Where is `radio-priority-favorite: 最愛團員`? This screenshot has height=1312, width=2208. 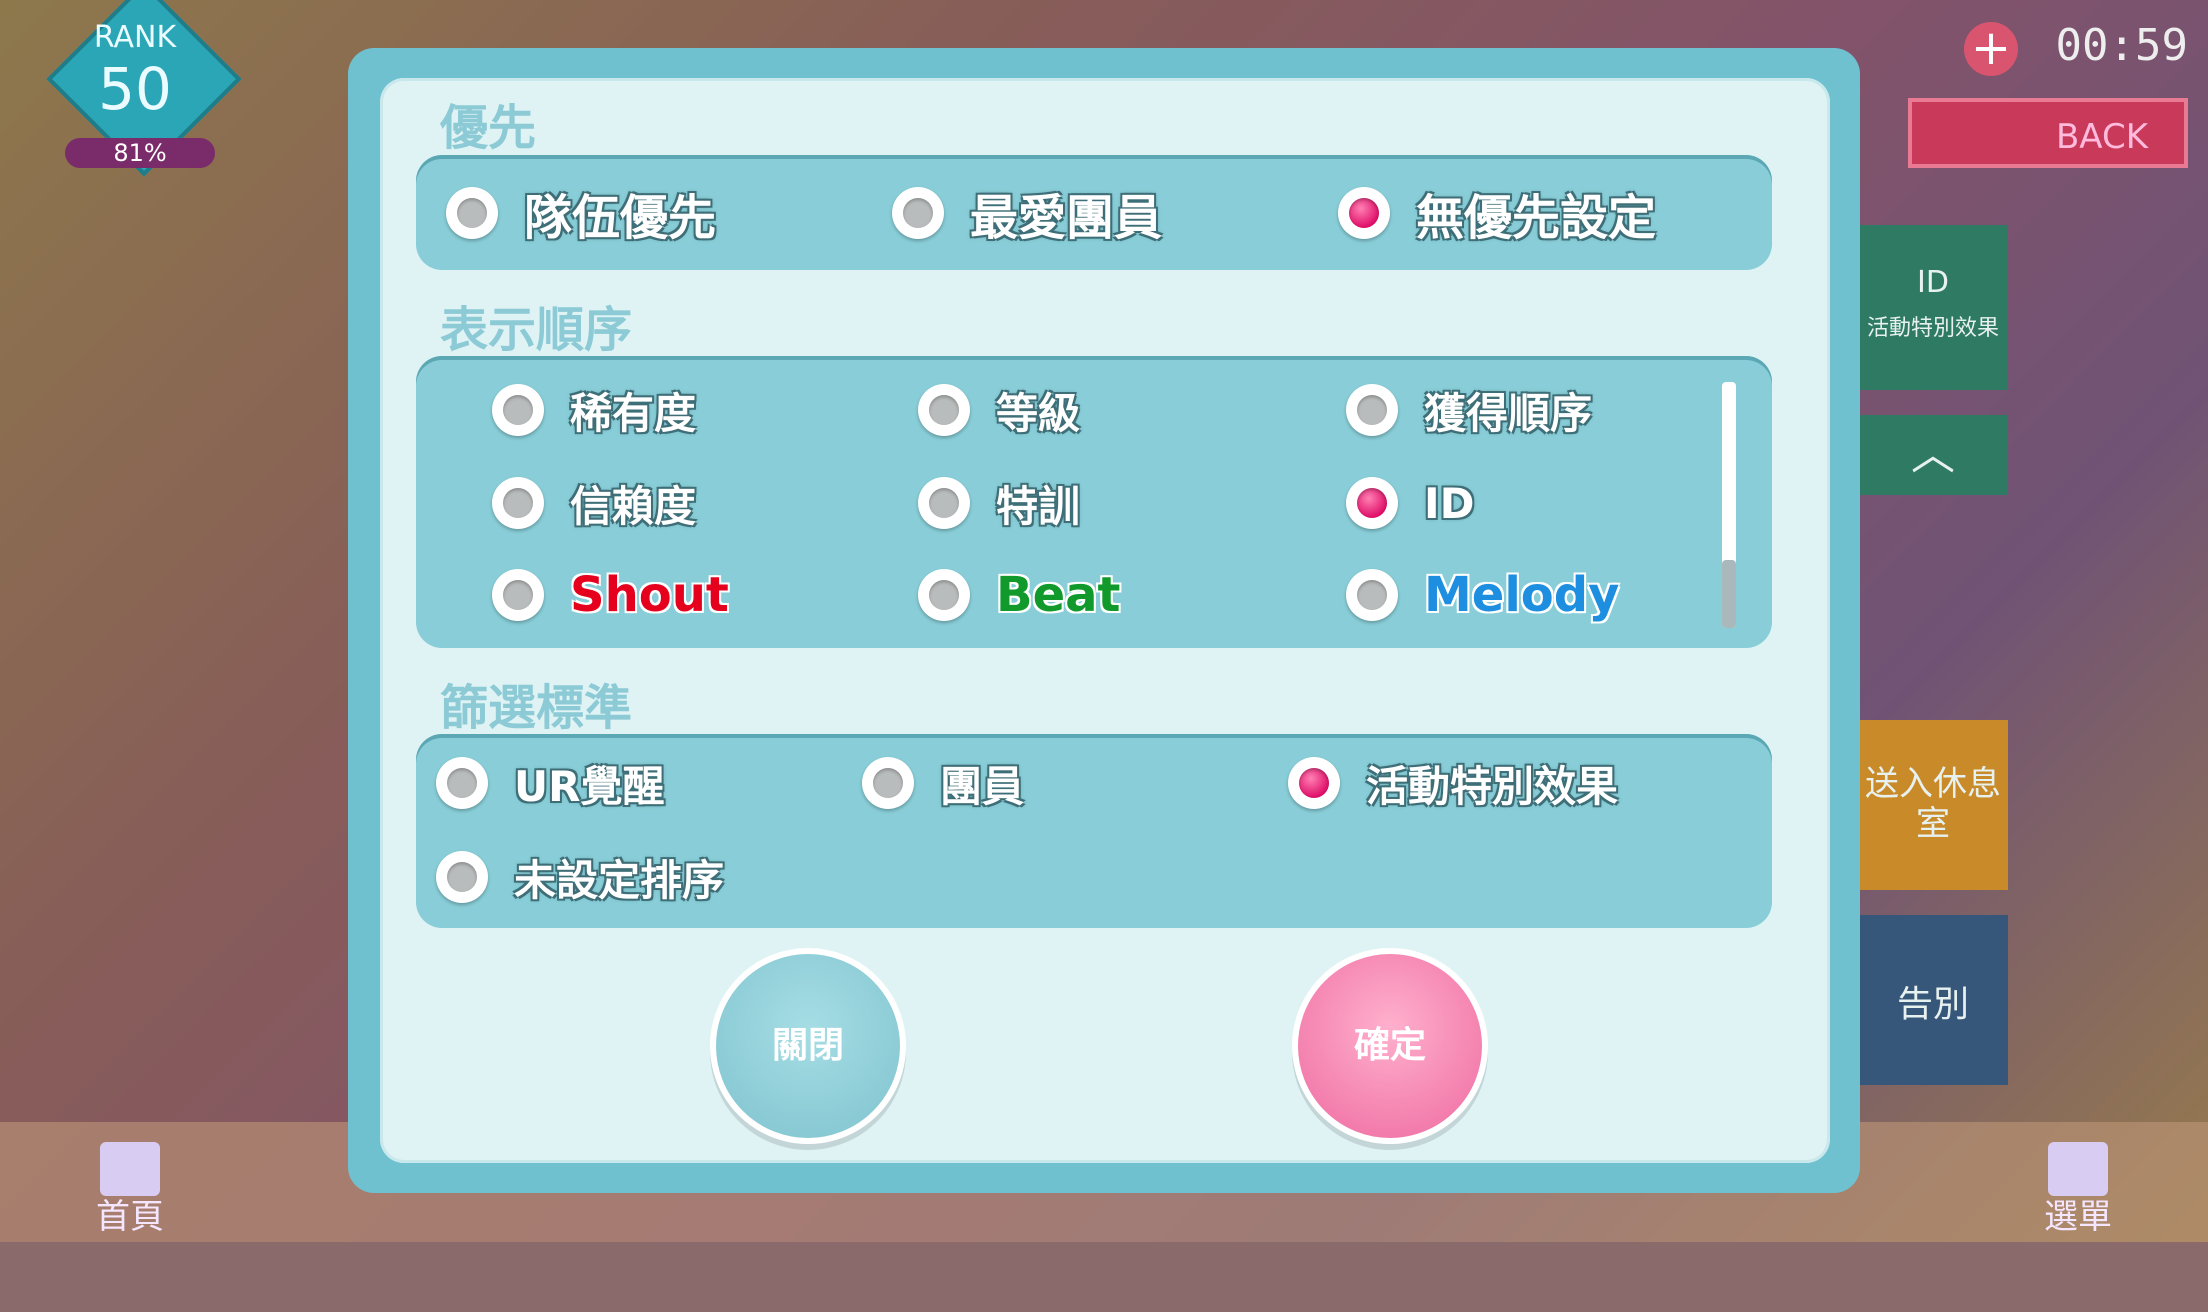 radio-priority-favorite: 最愛團員 is located at coordinates (1027, 213).